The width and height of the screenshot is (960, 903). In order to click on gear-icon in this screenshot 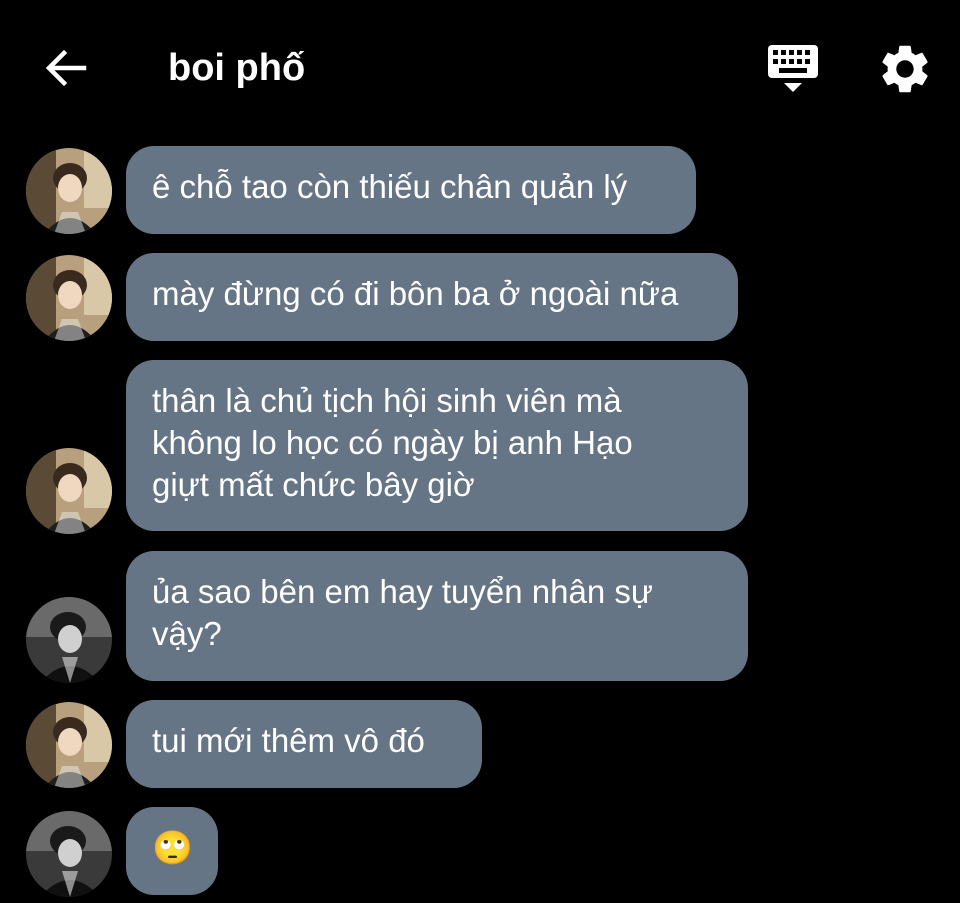, I will do `click(905, 69)`.